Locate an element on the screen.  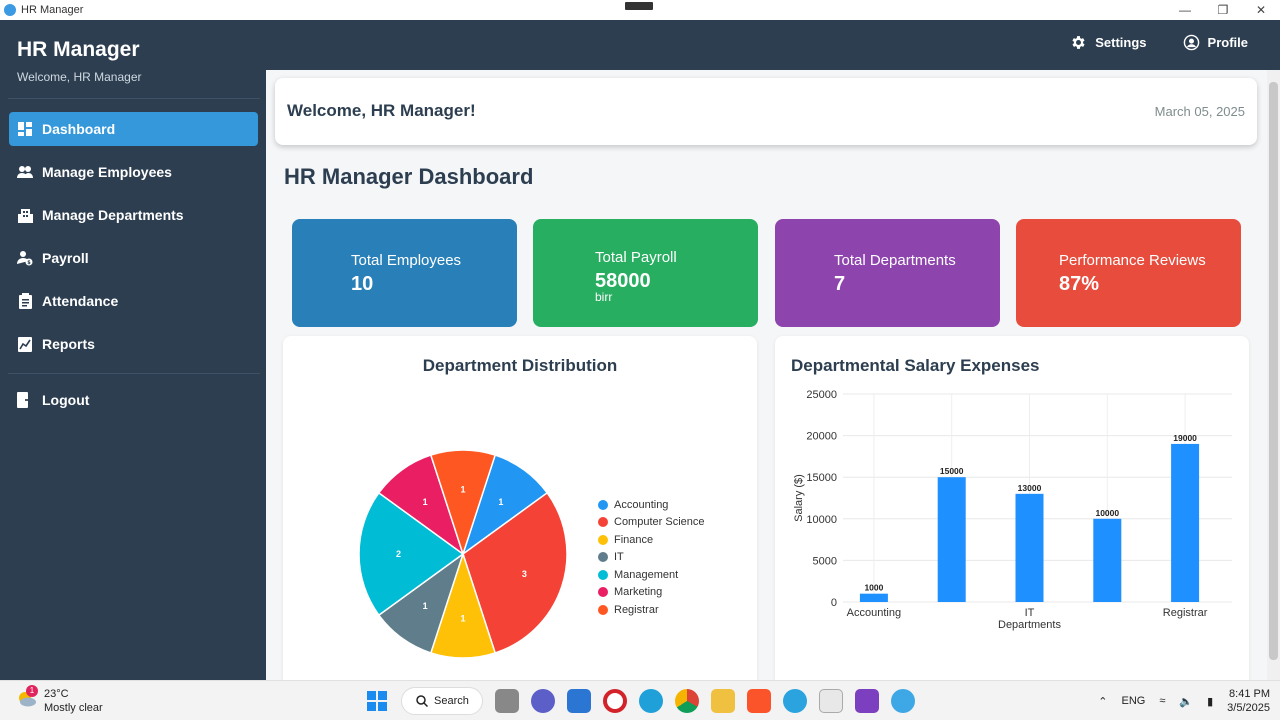
clock-date: 3/5/2025 is located at coordinates (1248, 708).